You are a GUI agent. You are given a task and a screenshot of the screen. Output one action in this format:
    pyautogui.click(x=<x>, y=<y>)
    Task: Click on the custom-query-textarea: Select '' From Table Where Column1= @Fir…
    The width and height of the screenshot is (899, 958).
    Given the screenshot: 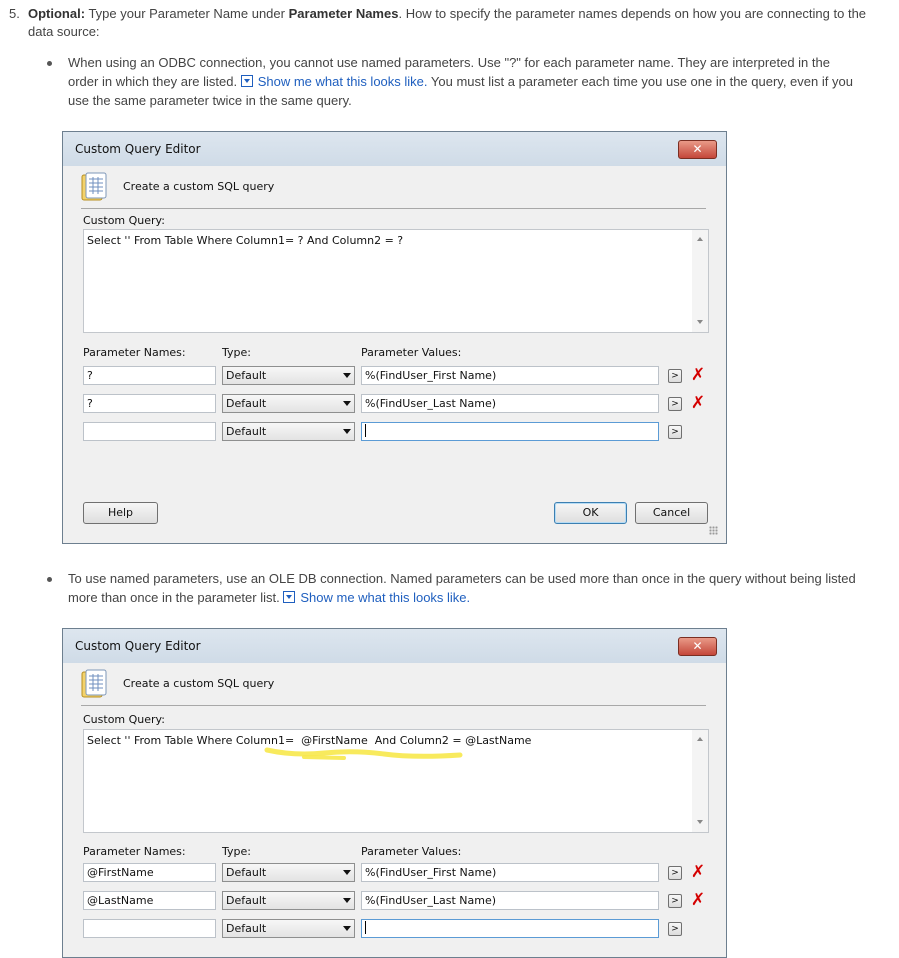 What is the action you would take?
    pyautogui.click(x=396, y=781)
    